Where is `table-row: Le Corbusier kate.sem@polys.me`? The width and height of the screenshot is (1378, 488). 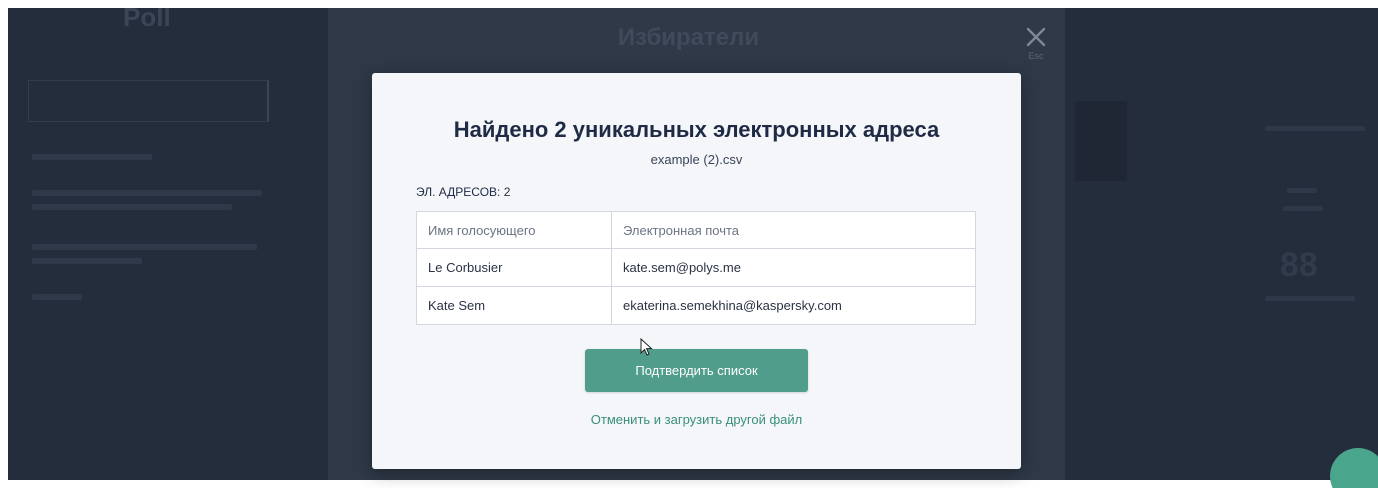
table-row: Le Corbusier kate.sem@polys.me is located at coordinates (696, 267).